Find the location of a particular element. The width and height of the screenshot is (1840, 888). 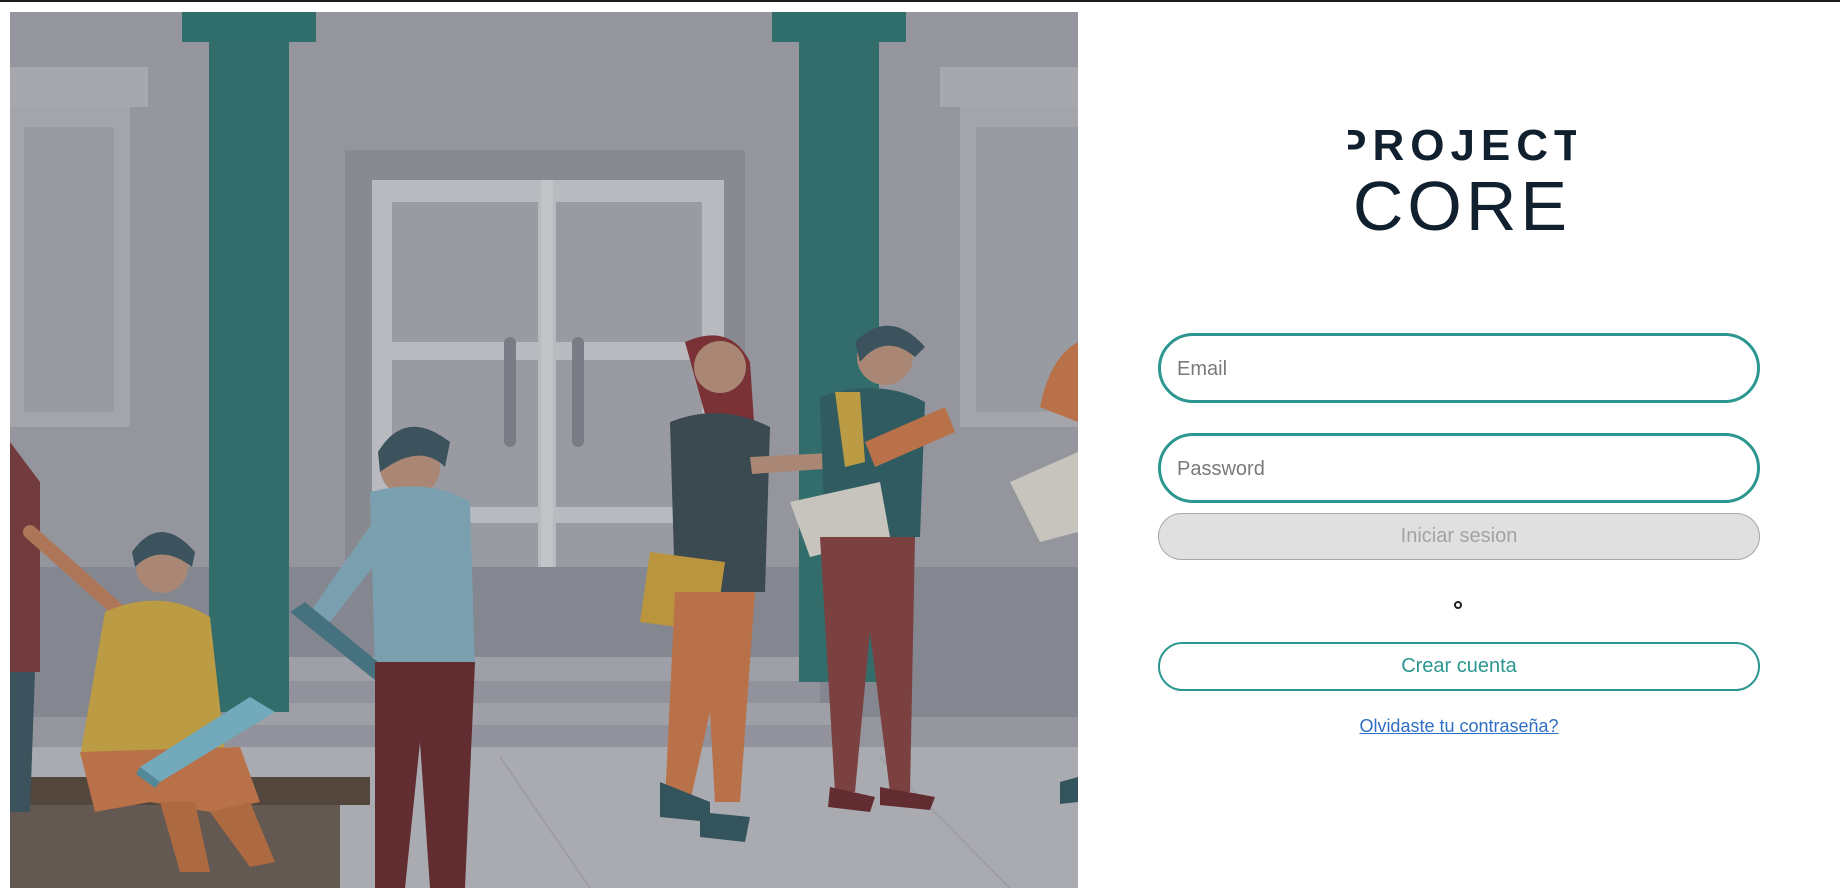

login-button: Iniciar sesion is located at coordinates (1459, 536).